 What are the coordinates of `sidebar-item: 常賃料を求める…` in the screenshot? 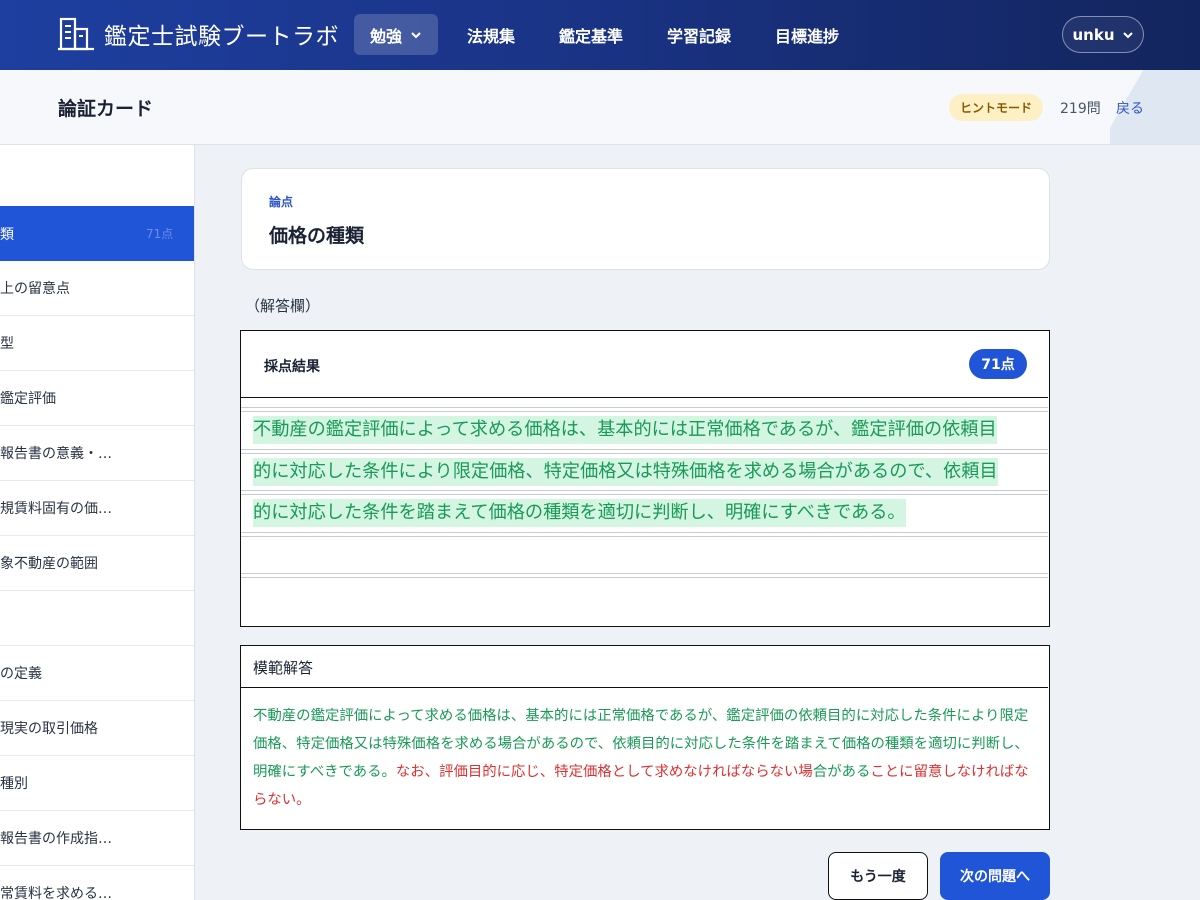 It's located at (97, 883).